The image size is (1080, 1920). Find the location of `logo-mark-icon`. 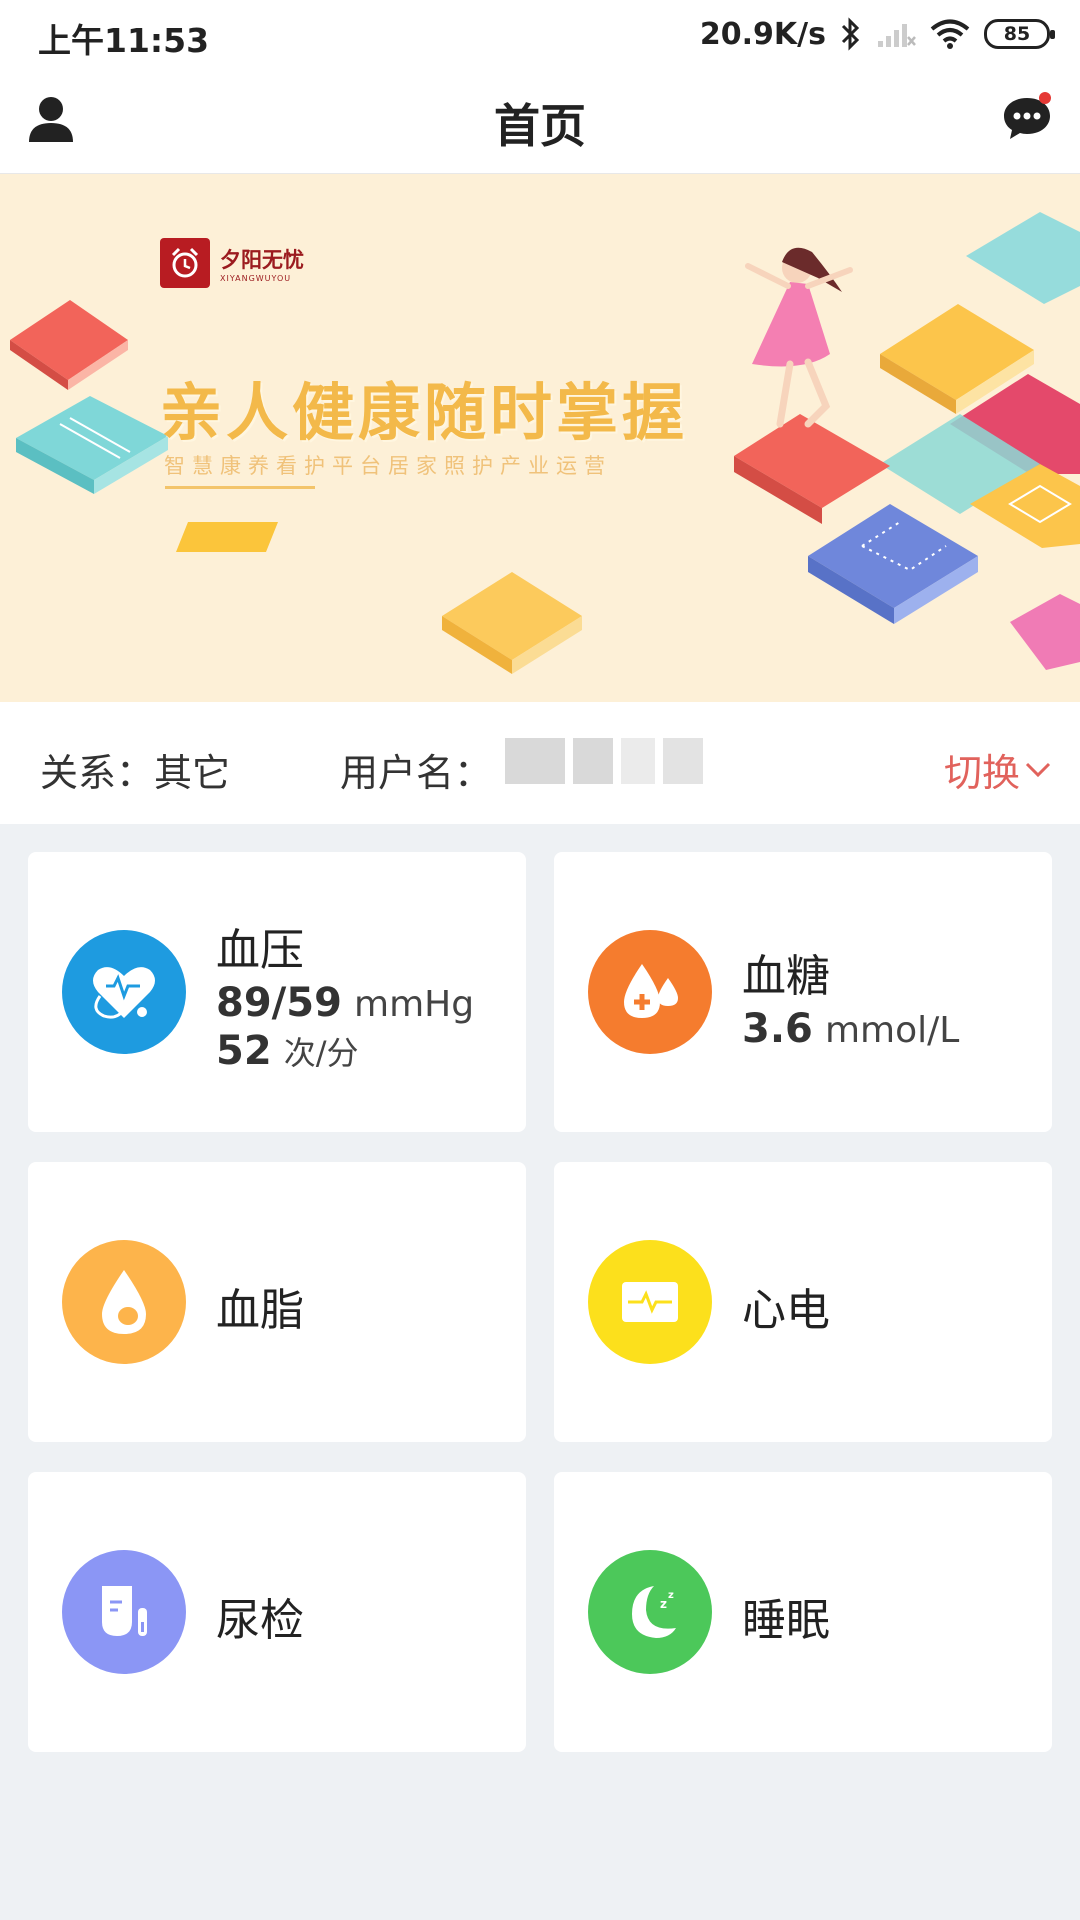

logo-mark-icon is located at coordinates (185, 263).